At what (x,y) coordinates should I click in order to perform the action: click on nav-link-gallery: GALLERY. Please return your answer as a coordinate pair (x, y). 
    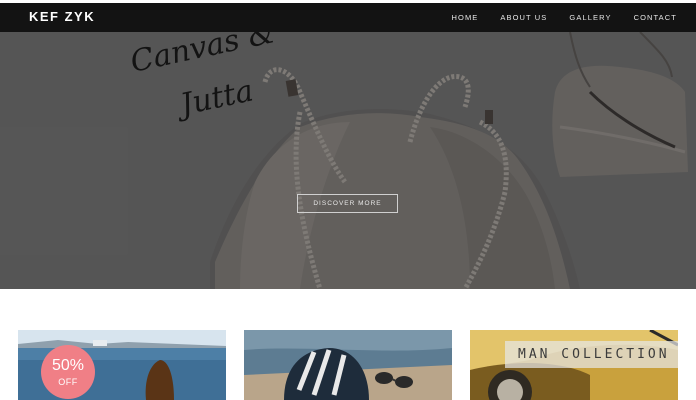
    Looking at the image, I should click on (590, 17).